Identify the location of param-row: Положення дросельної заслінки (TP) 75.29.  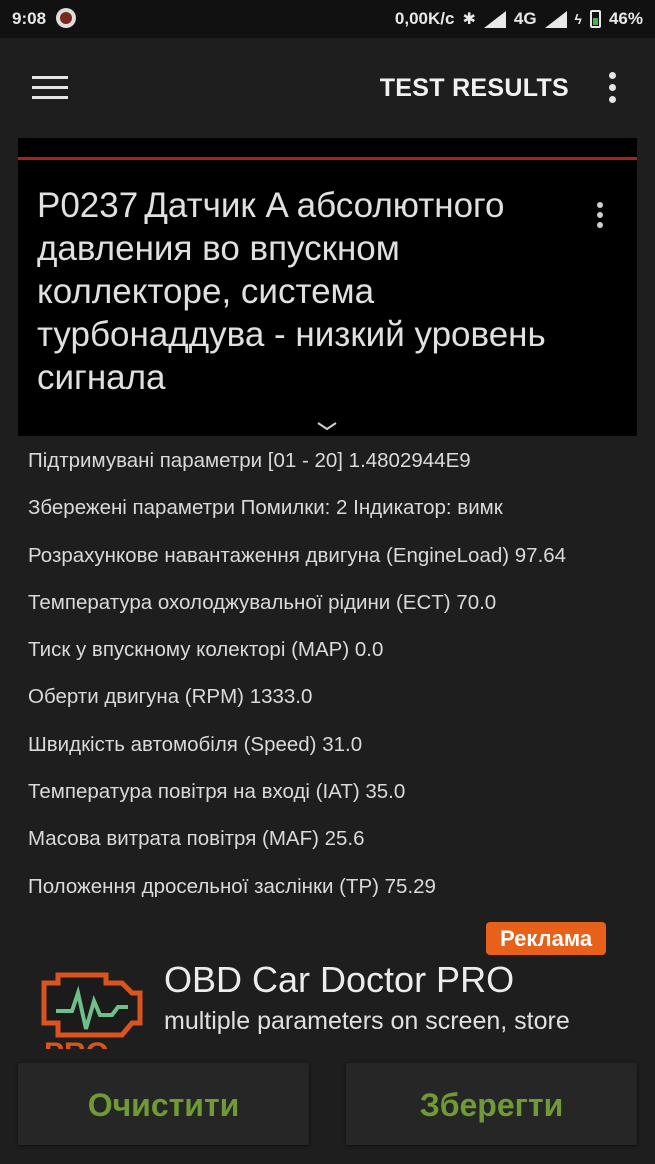
(232, 886).